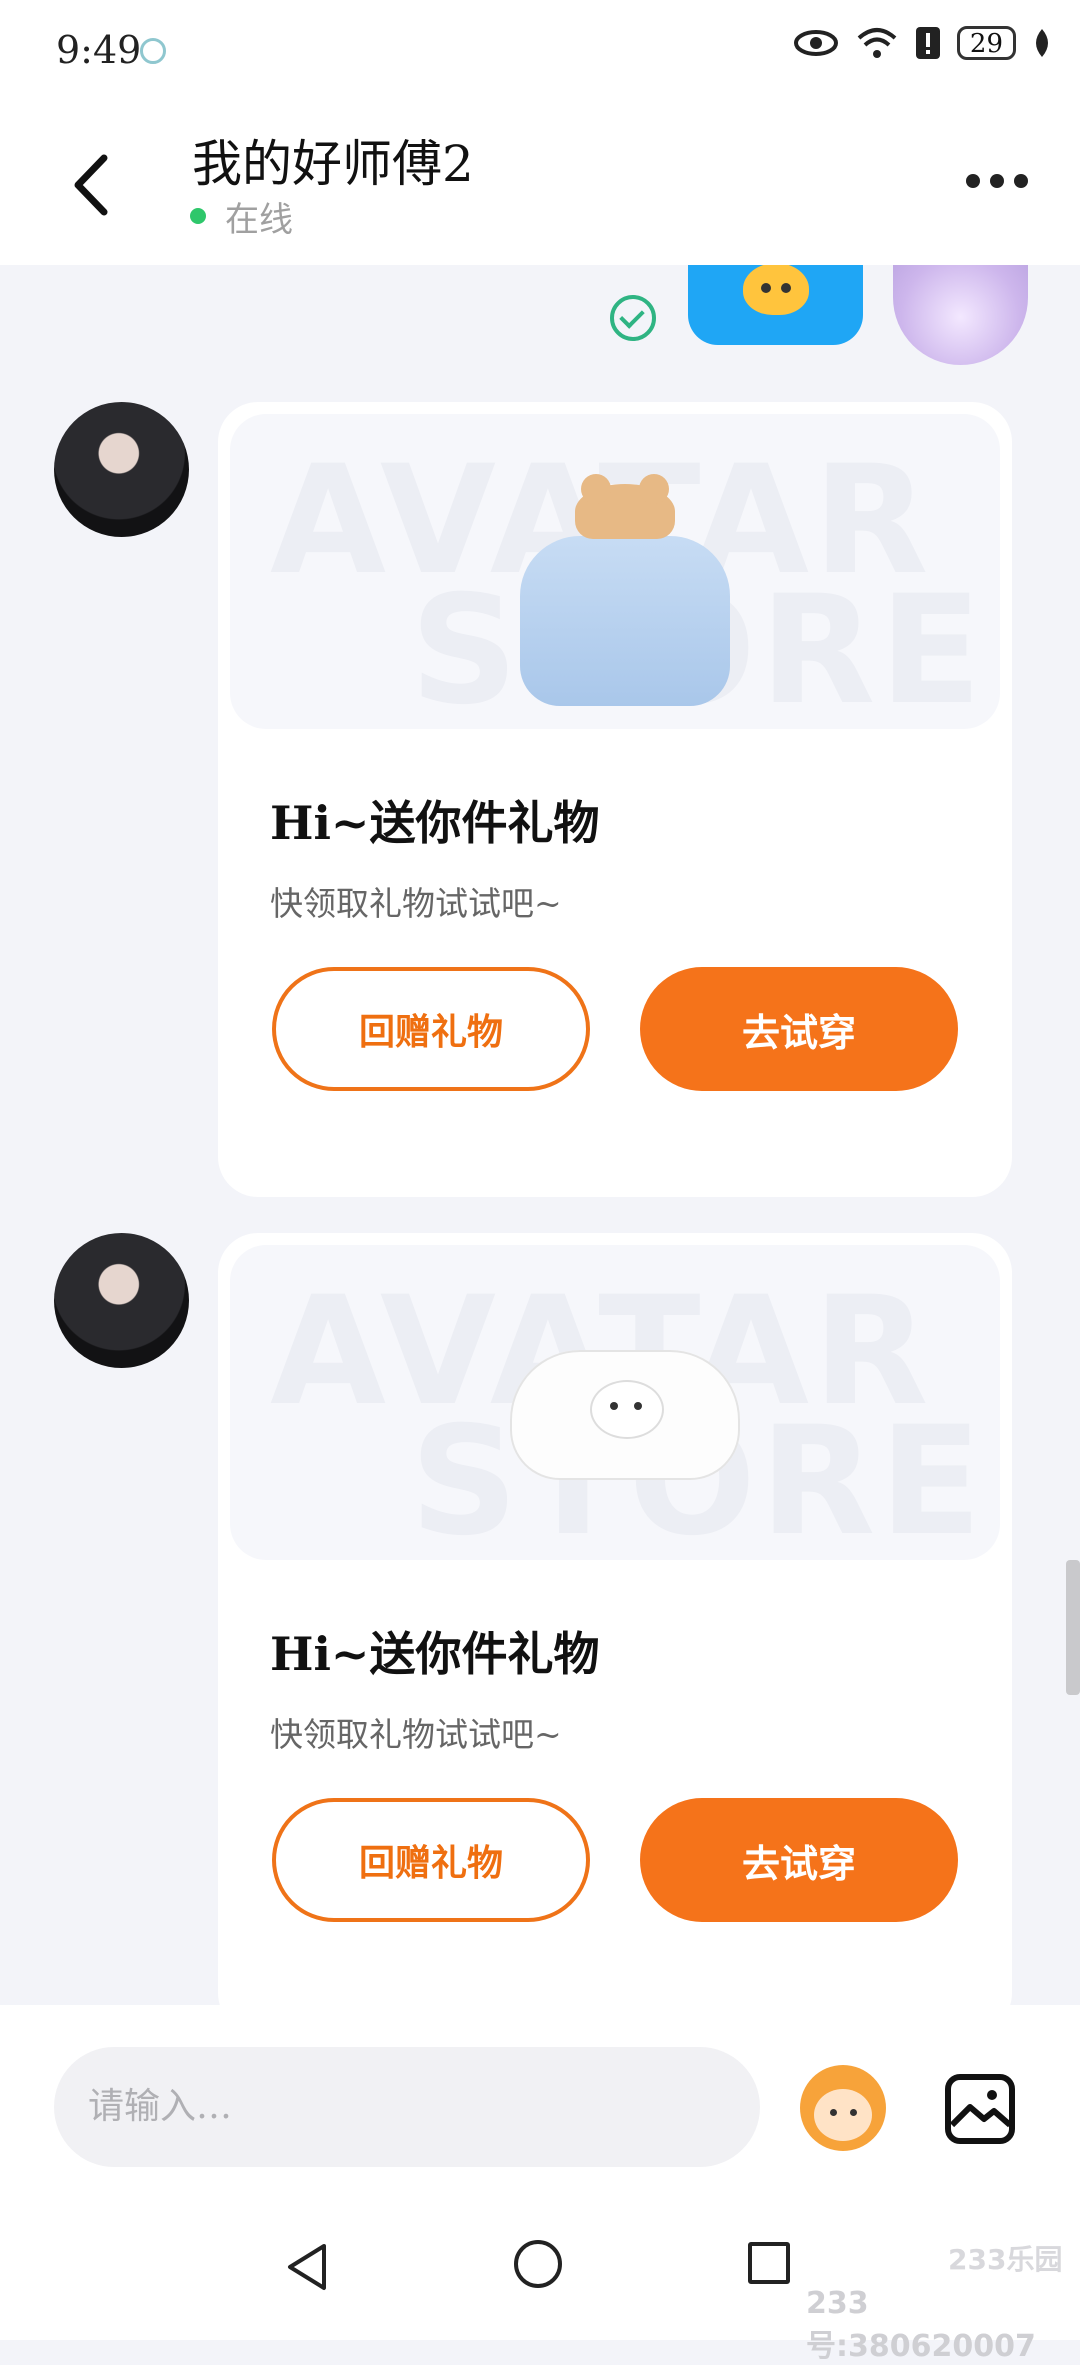 The height and width of the screenshot is (2365, 1080). Describe the element at coordinates (259, 220) in the screenshot. I see `online-status-text: 在线` at that location.